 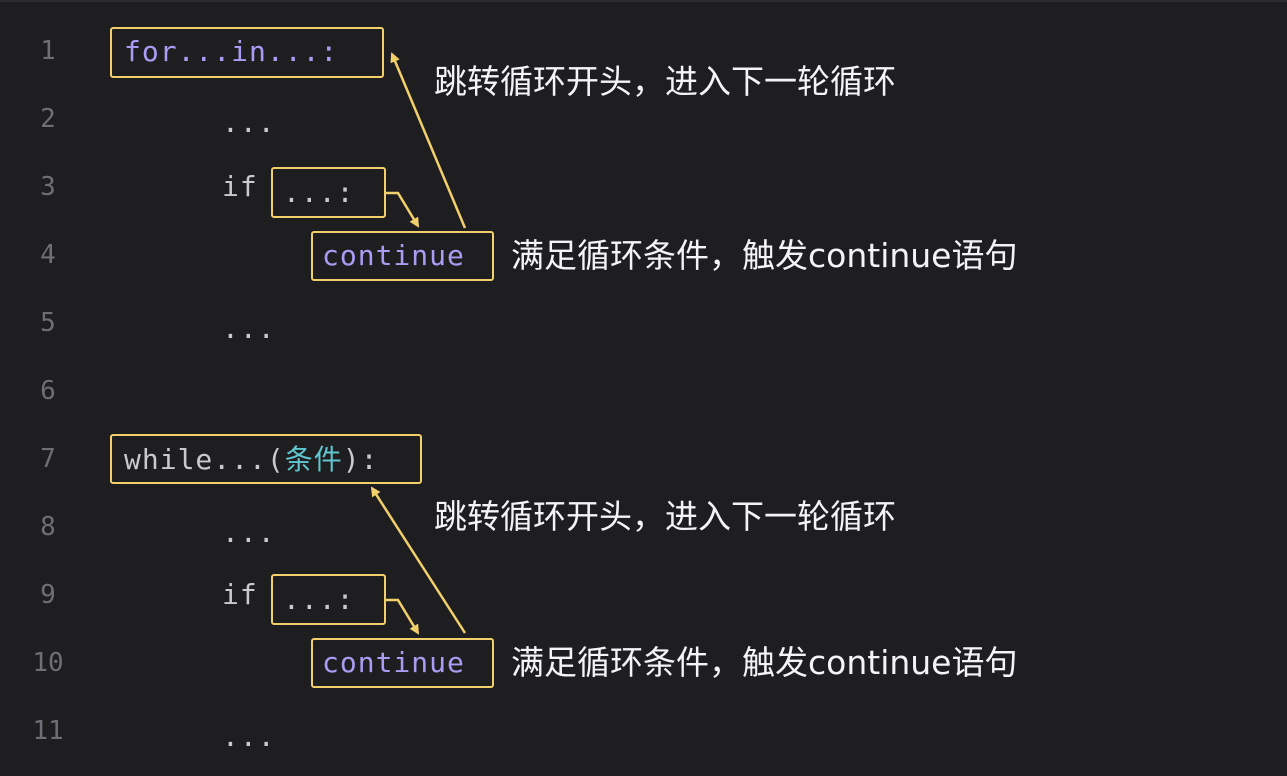 I want to click on arrows-layer, so click(x=418, y=343).